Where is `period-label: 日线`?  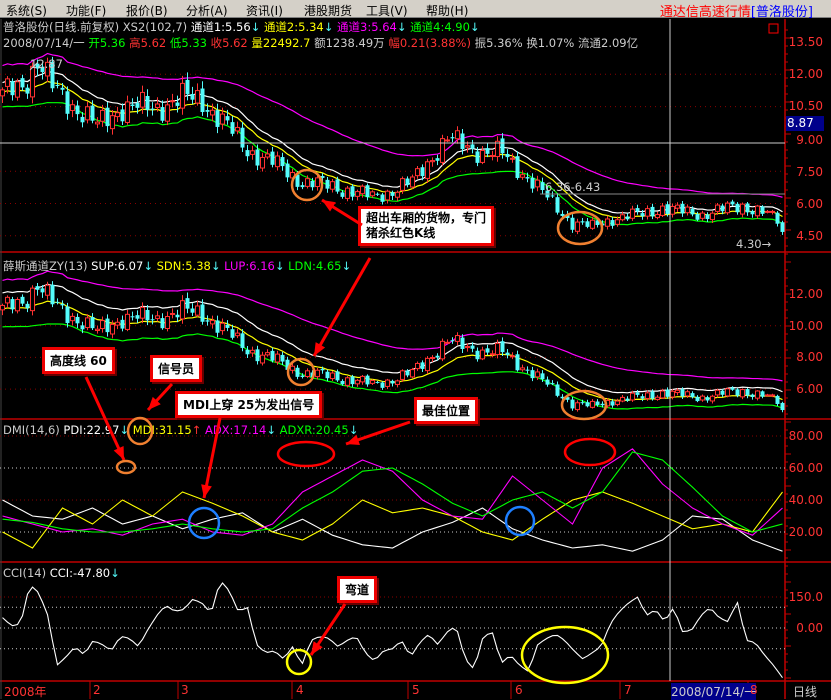 period-label: 日线 is located at coordinates (805, 691).